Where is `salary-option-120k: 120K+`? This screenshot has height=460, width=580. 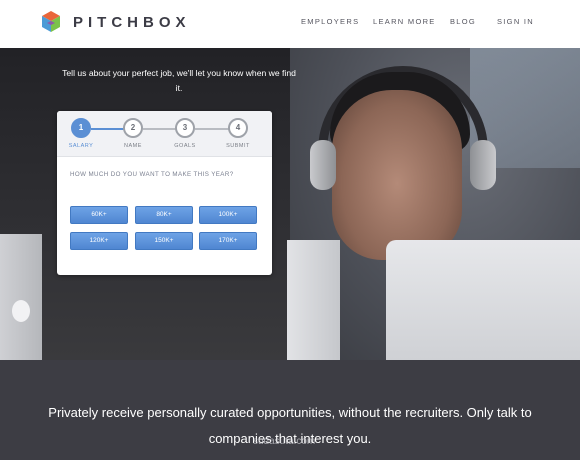
salary-option-120k: 120K+ is located at coordinates (99, 241).